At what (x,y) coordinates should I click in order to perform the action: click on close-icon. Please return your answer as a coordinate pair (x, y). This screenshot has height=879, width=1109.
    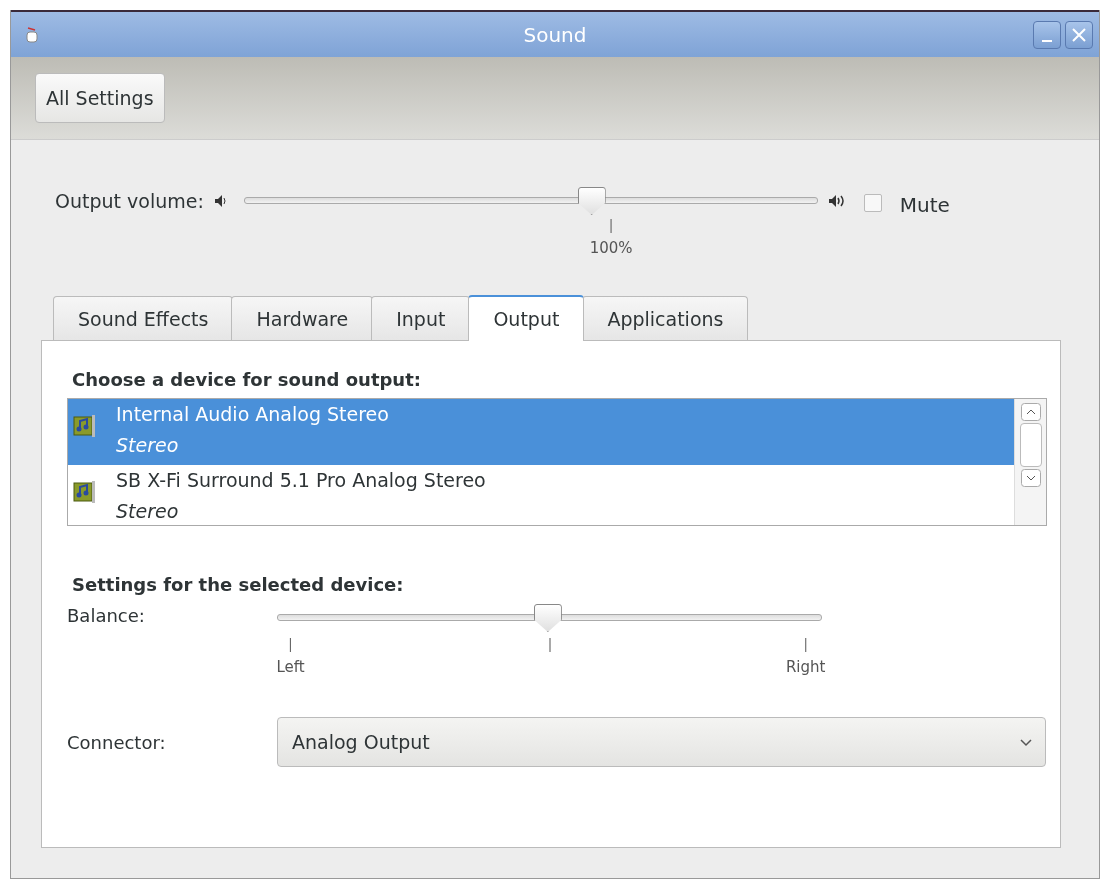
    Looking at the image, I should click on (1079, 34).